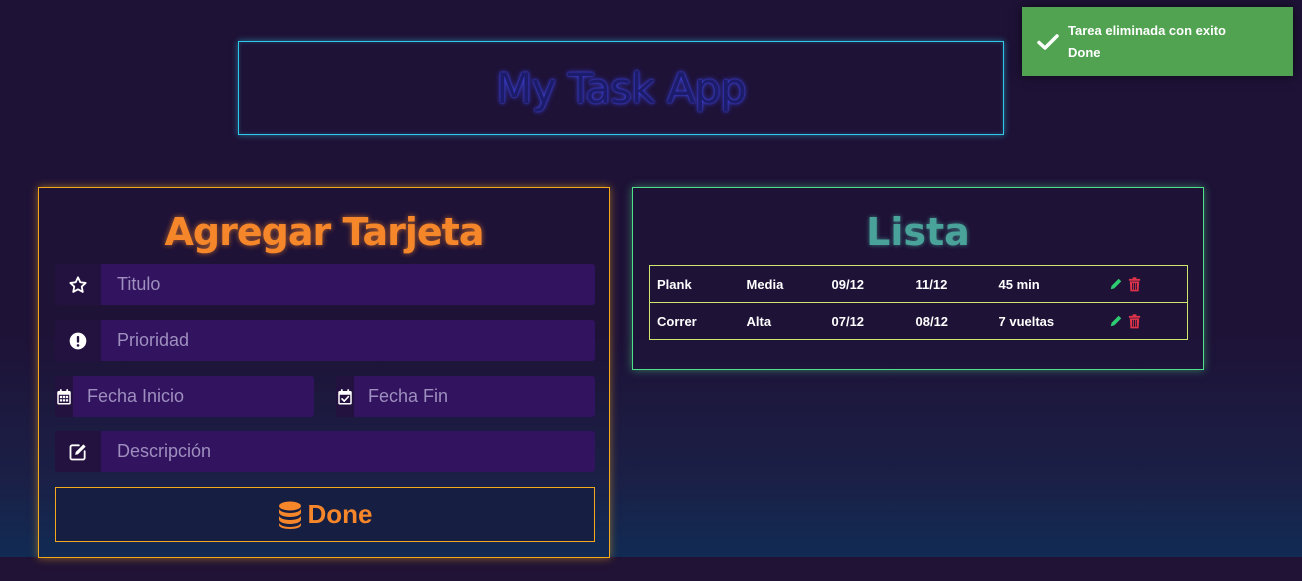 The width and height of the screenshot is (1302, 581). I want to click on fecha-inicio-input, so click(193, 396).